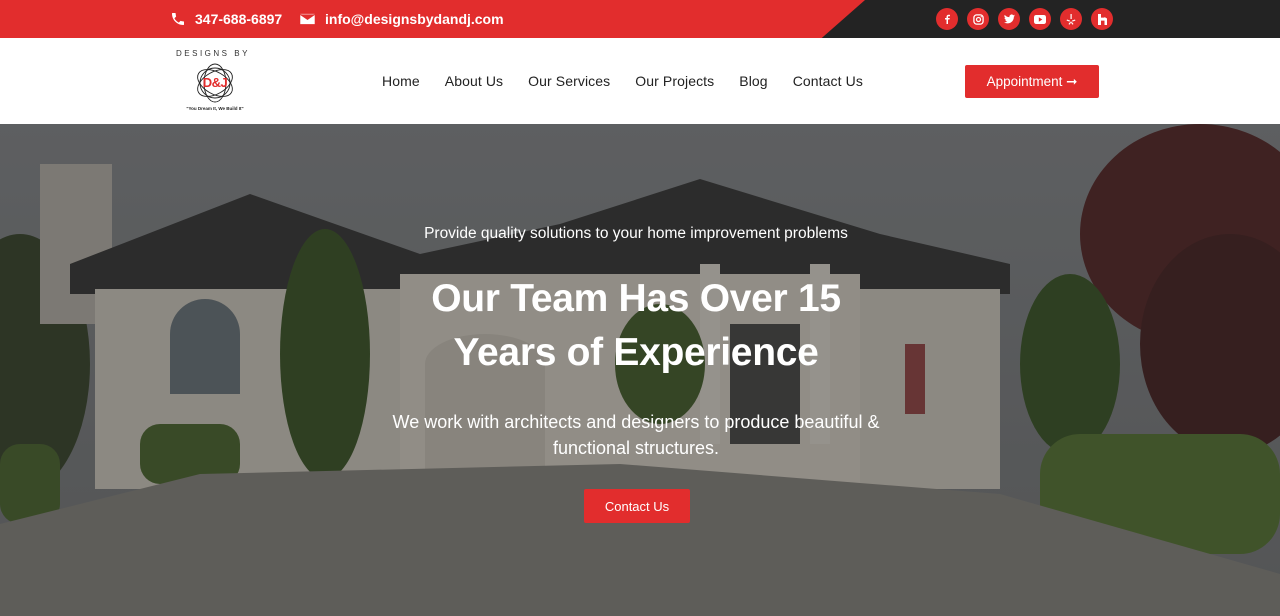 Image resolution: width=1280 pixels, height=616 pixels. I want to click on nav-blog: Blog, so click(753, 81).